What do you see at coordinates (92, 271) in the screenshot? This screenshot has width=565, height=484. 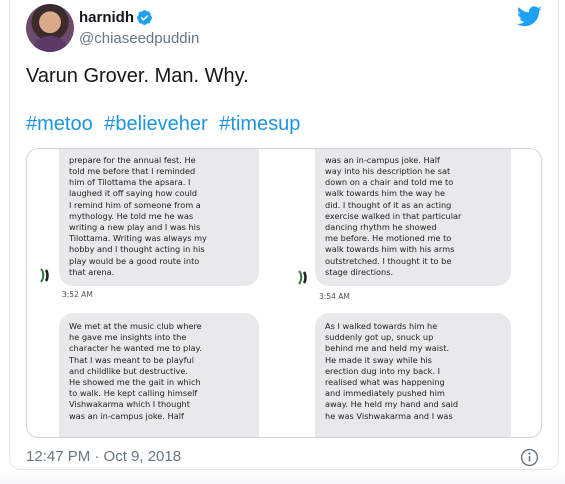 I see `chat-message-line: that arena.` at bounding box center [92, 271].